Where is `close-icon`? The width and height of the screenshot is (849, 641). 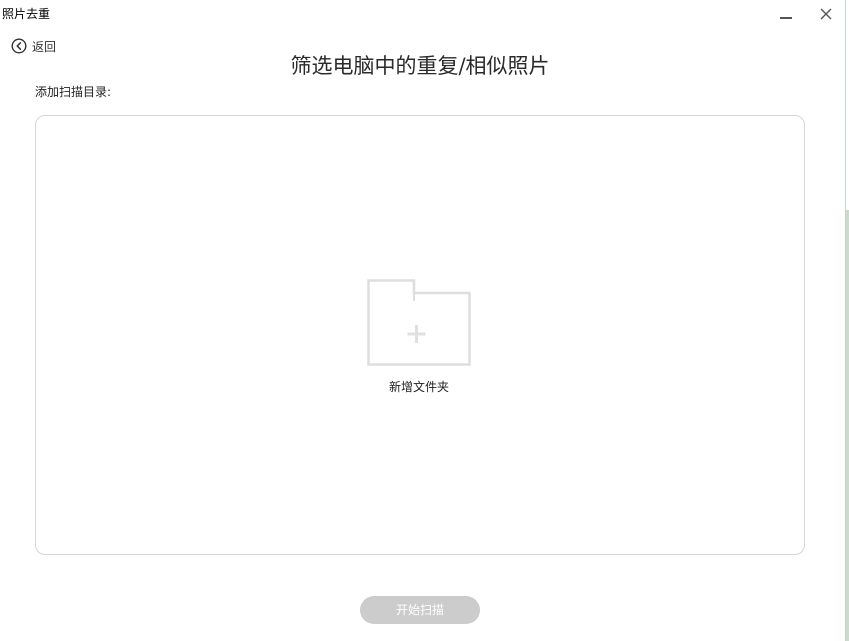
close-icon is located at coordinates (826, 14).